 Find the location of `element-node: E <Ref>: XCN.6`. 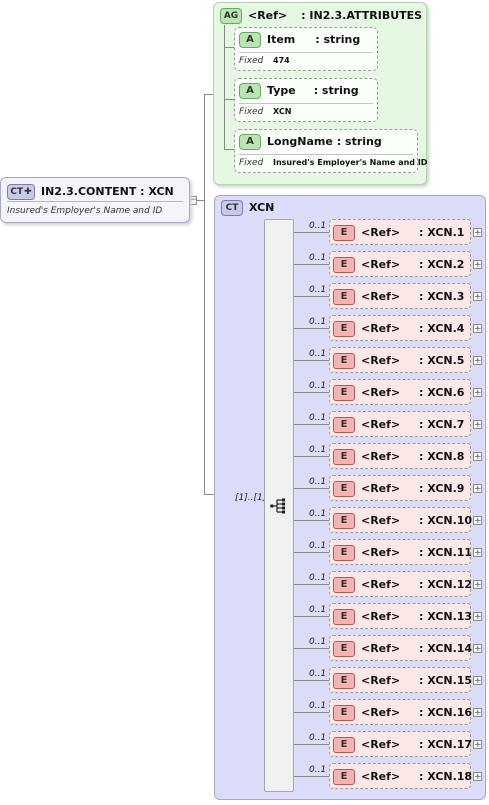

element-node: E <Ref>: XCN.6 is located at coordinates (400, 392).